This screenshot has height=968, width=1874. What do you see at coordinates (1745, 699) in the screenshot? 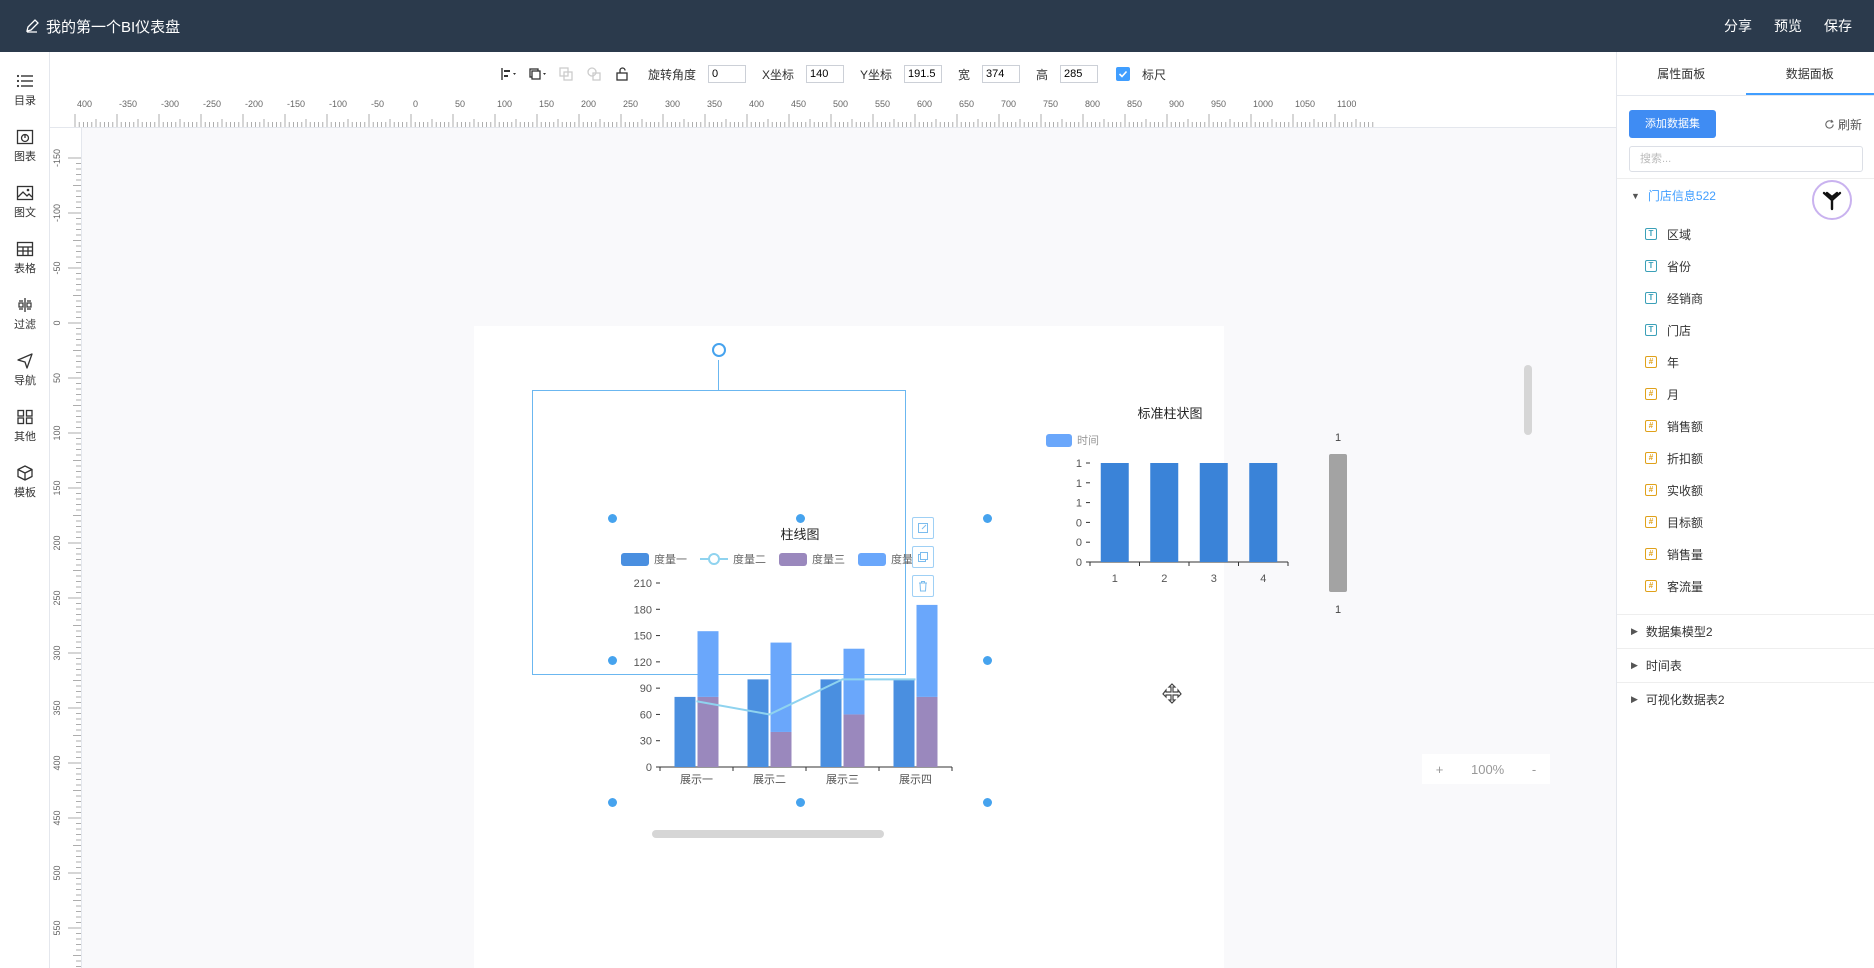
I see `dataset-group-3: ▶ 可视化数据表2` at bounding box center [1745, 699].